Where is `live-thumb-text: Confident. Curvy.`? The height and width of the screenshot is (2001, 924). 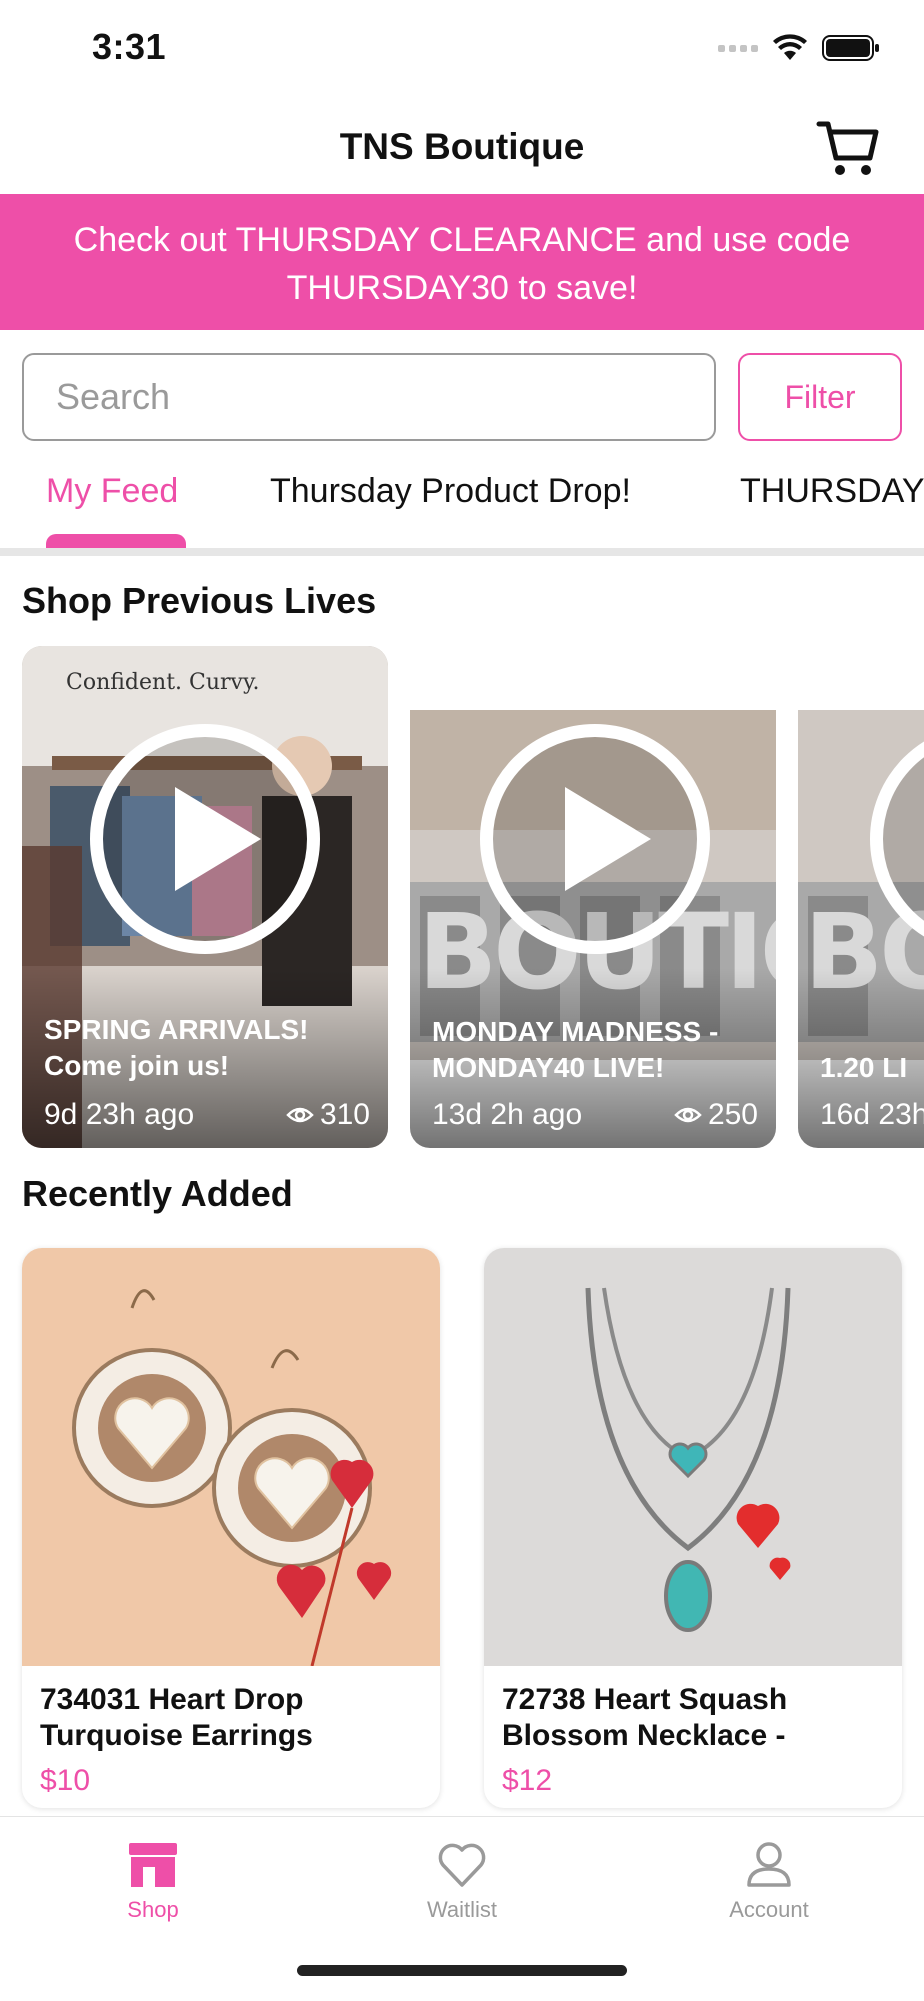 live-thumb-text: Confident. Curvy. is located at coordinates (163, 682).